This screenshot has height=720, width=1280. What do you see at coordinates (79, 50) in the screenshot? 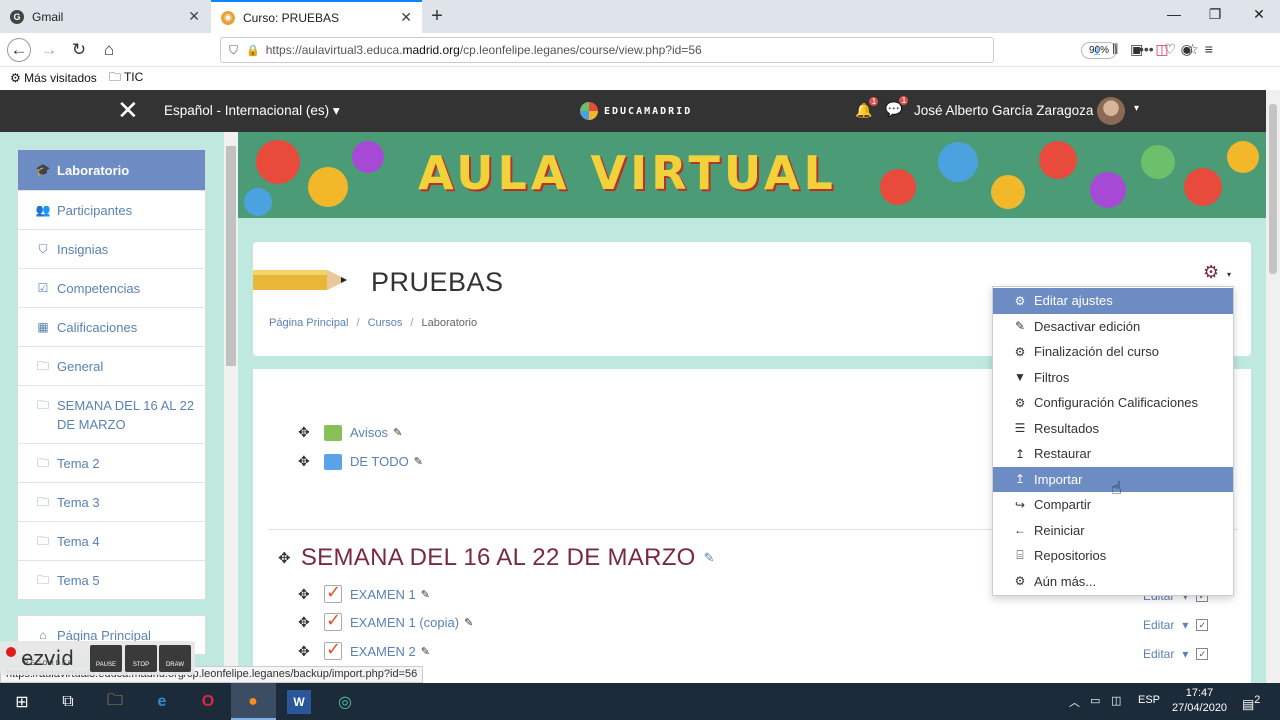
I see `reload-icon: ↻` at bounding box center [79, 50].